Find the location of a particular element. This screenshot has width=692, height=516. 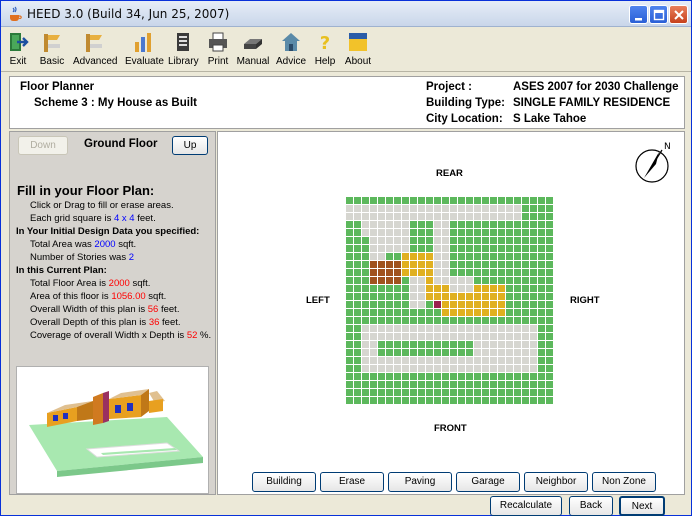

up-floor-button: Up is located at coordinates (190, 145).